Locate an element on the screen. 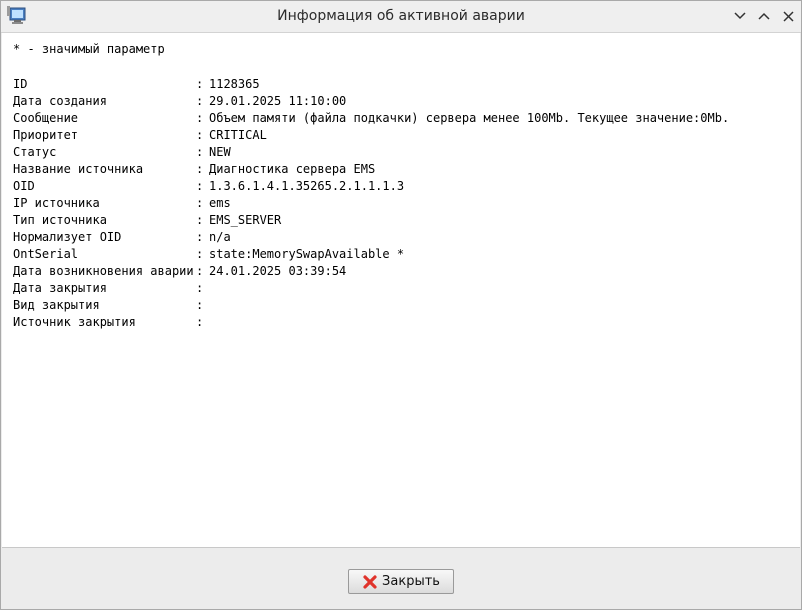 The image size is (802, 610). close-button: Закрыть is located at coordinates (401, 581).